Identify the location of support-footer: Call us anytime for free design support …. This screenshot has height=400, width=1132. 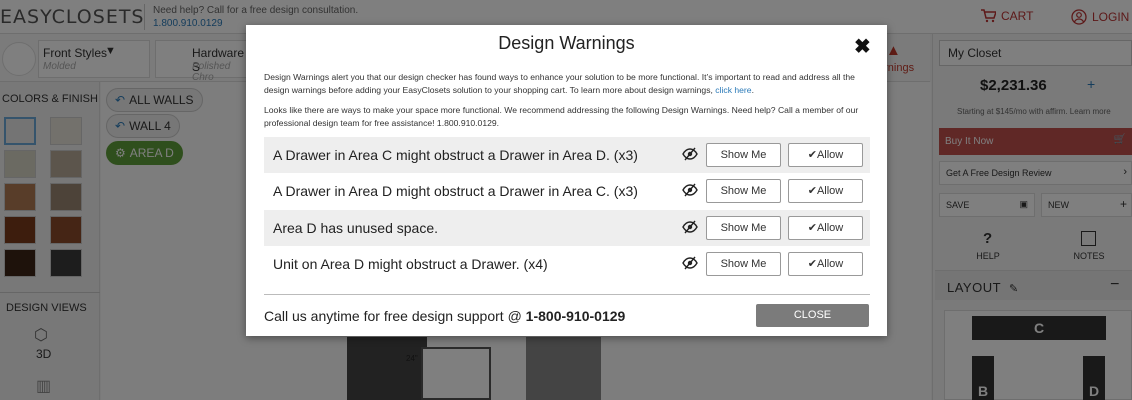
(444, 316).